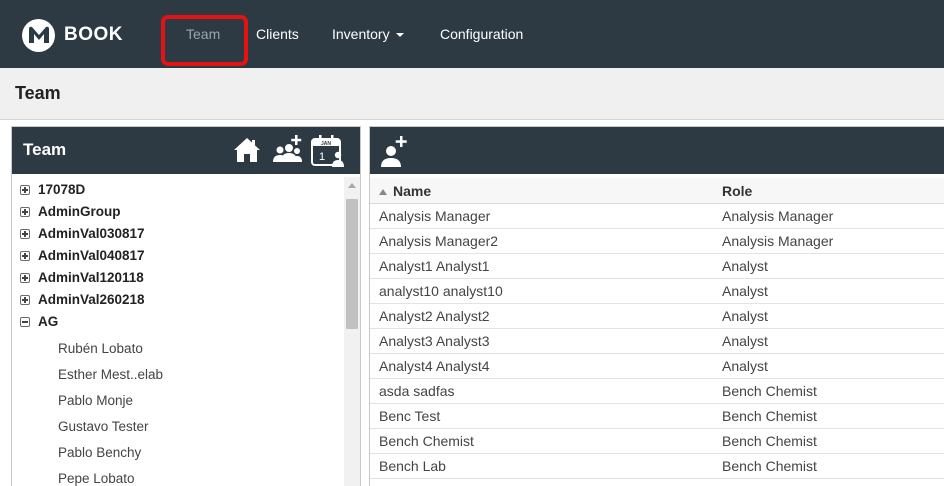  What do you see at coordinates (434, 266) in the screenshot?
I see `cell-name: Analyst1 Analyst1` at bounding box center [434, 266].